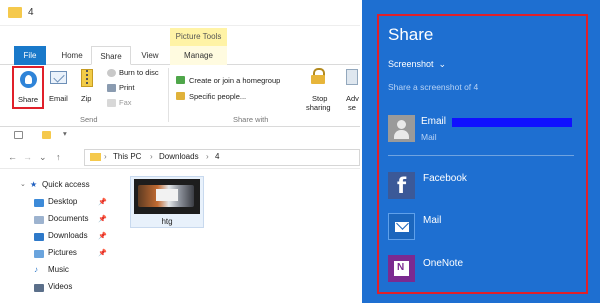 The width and height of the screenshot is (600, 303). I want to click on nav-label-music: Music, so click(58, 269).